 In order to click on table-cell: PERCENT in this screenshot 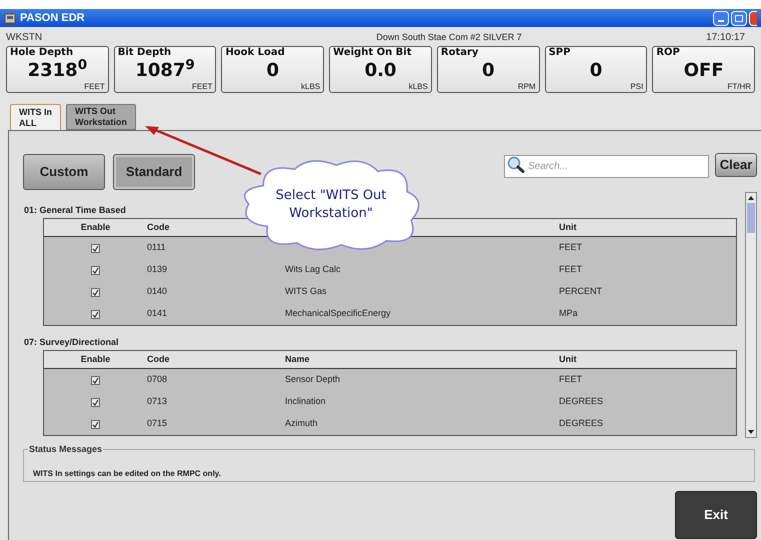, I will do `click(580, 291)`.